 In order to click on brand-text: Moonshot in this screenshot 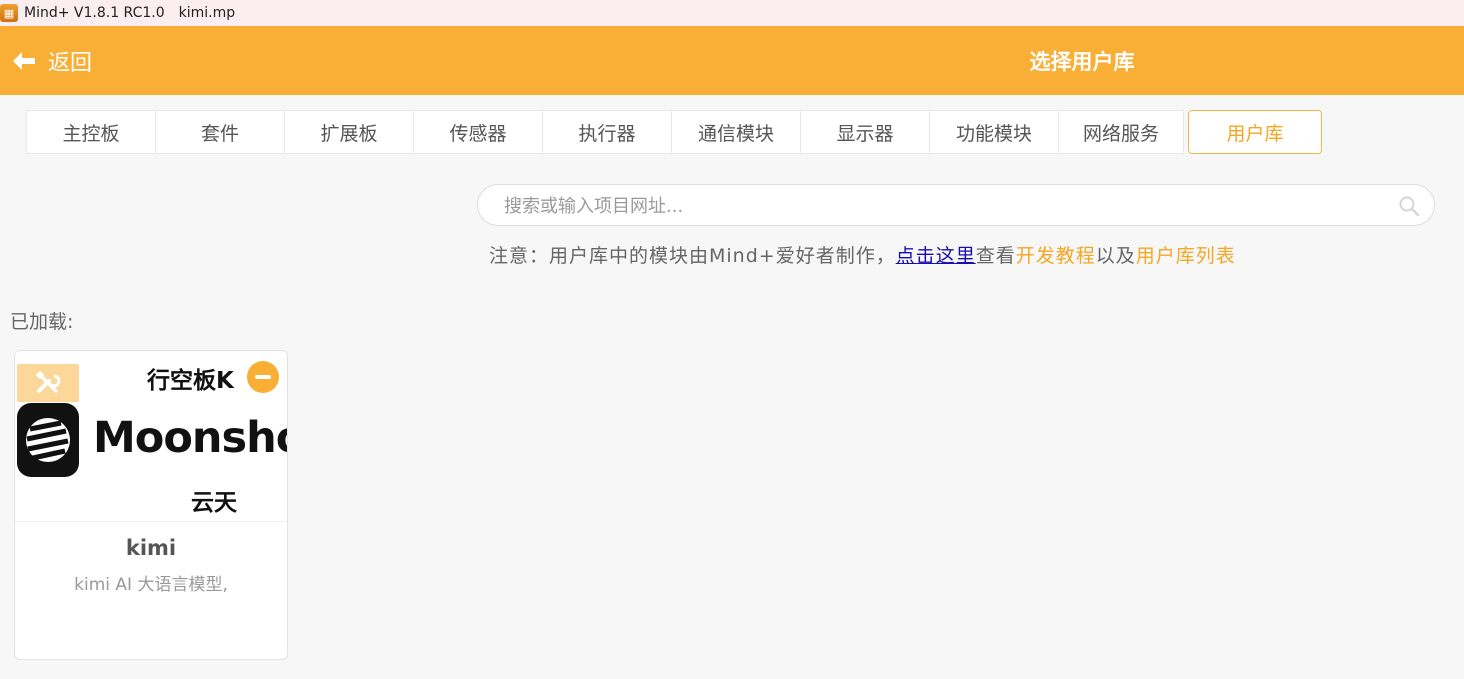, I will do `click(190, 438)`.